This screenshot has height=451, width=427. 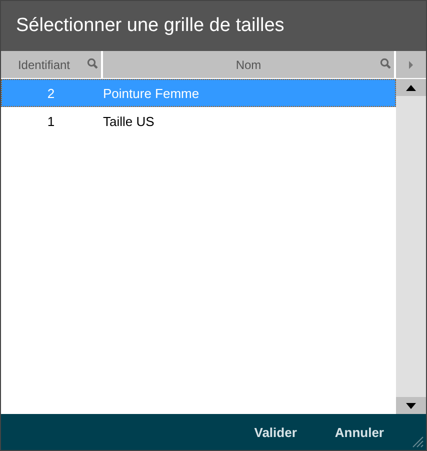 What do you see at coordinates (51, 93) in the screenshot?
I see `table-cell-text: 2` at bounding box center [51, 93].